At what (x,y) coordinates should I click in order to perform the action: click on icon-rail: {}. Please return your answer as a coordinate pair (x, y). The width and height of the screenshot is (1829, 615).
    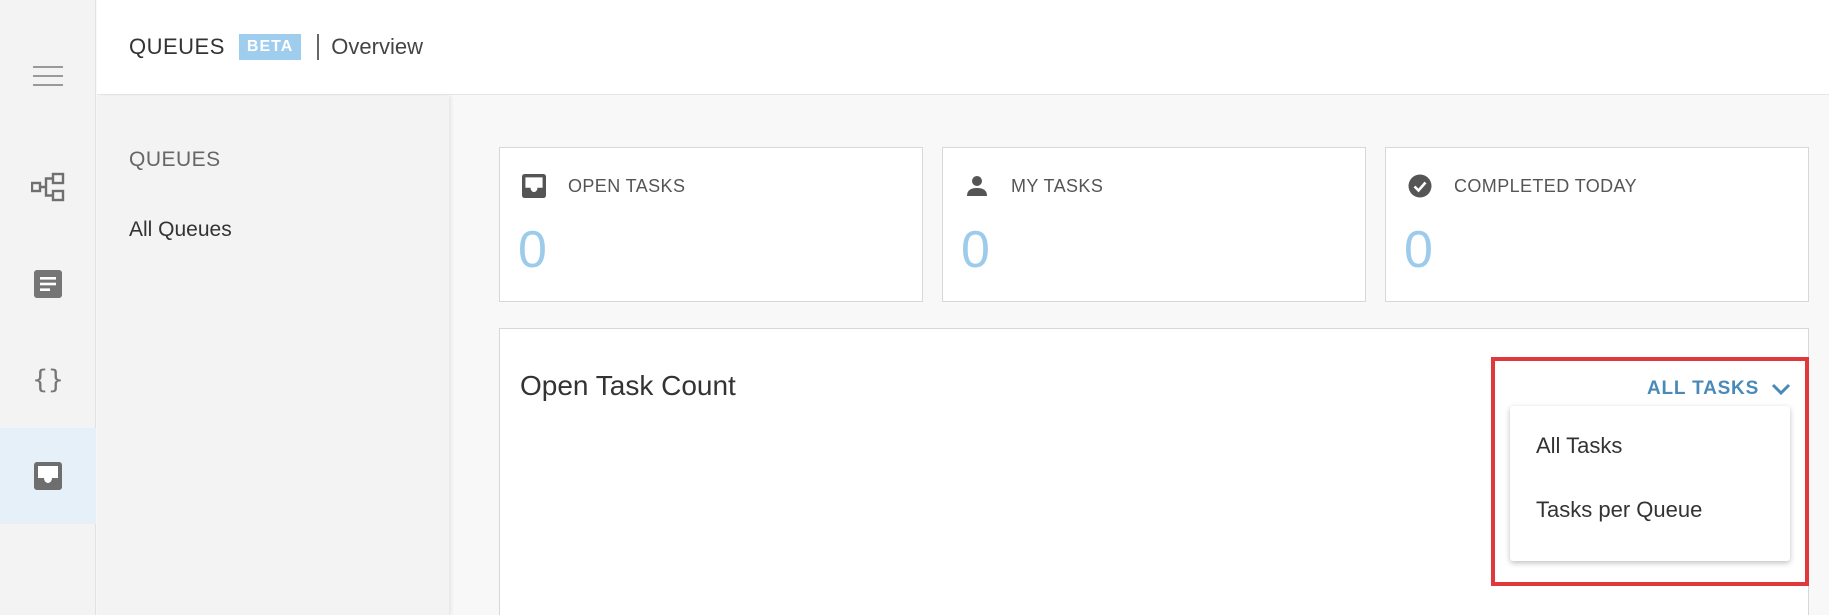
    Looking at the image, I should click on (48, 307).